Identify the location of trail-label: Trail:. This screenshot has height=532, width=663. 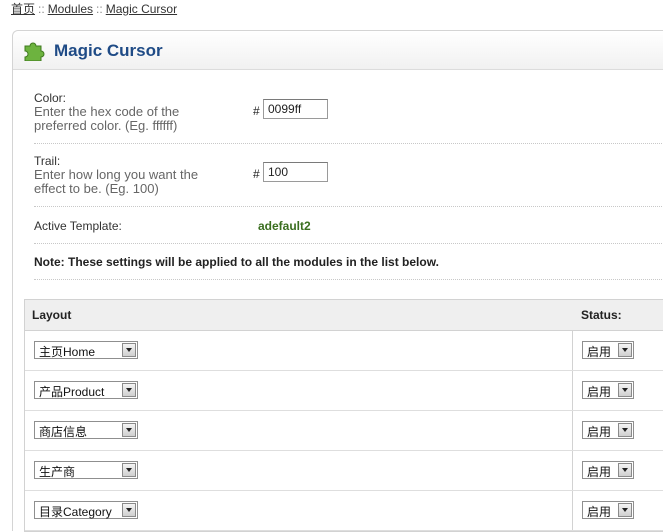
(47, 161).